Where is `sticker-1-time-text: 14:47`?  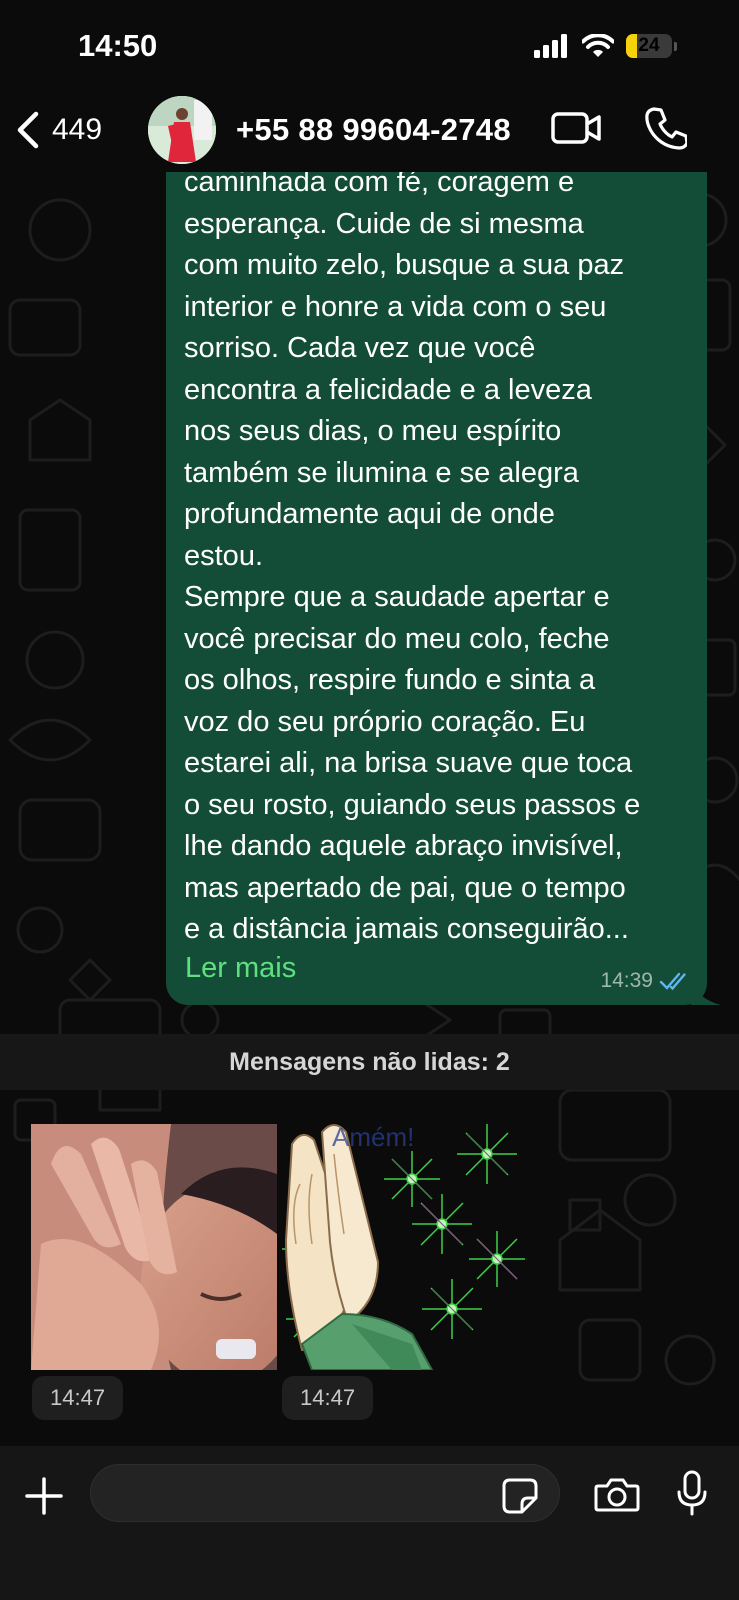 sticker-1-time-text: 14:47 is located at coordinates (78, 1397).